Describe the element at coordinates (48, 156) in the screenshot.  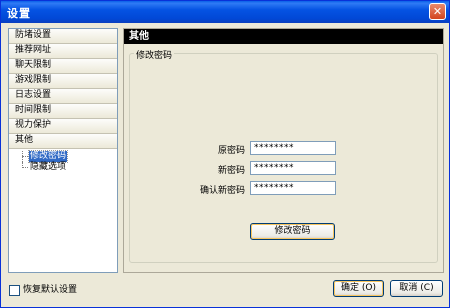
I see `tree-item-label: 修改密码` at that location.